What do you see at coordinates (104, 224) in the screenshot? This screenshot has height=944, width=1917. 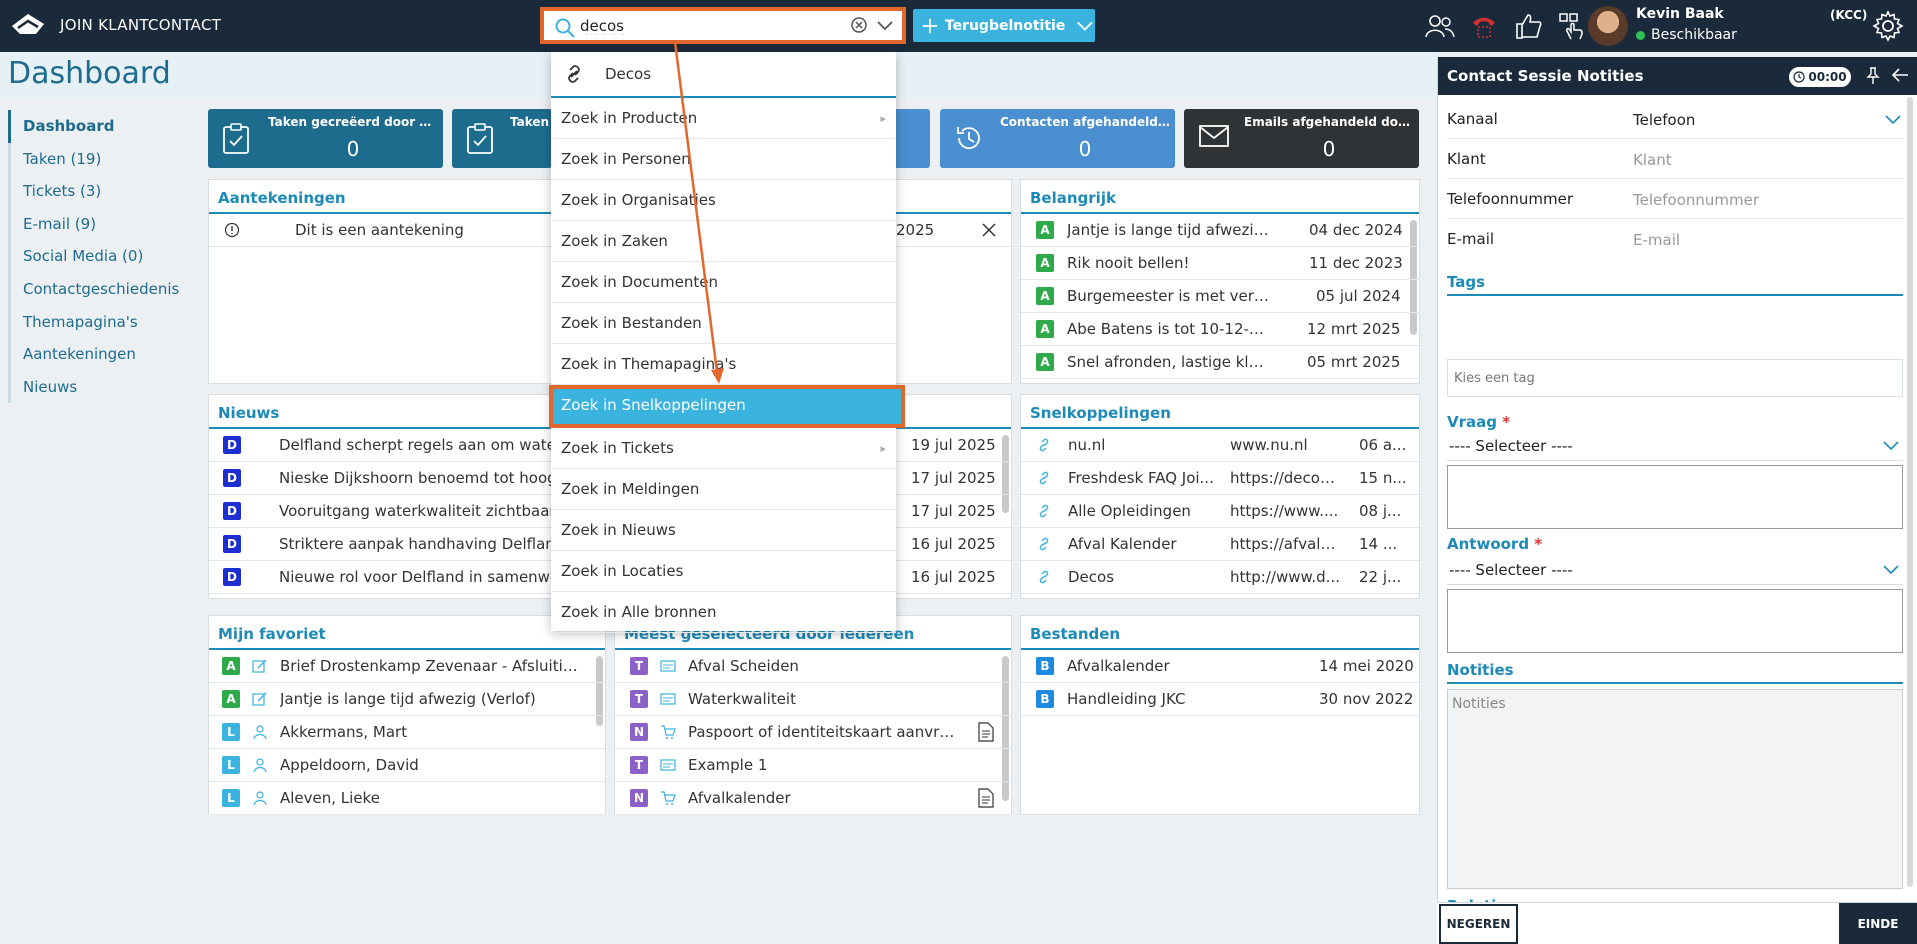 I see `sidebar-item-email: E-mail (9)` at bounding box center [104, 224].